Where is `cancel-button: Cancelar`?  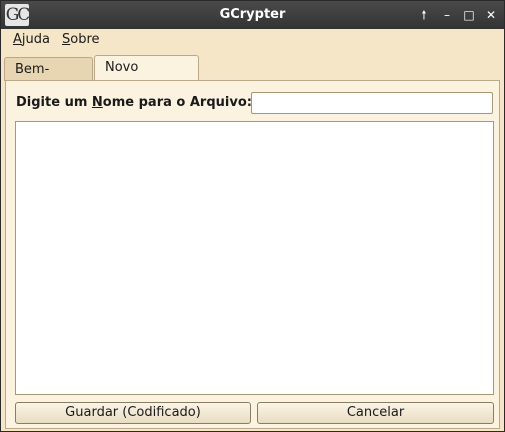 cancel-button: Cancelar is located at coordinates (375, 413).